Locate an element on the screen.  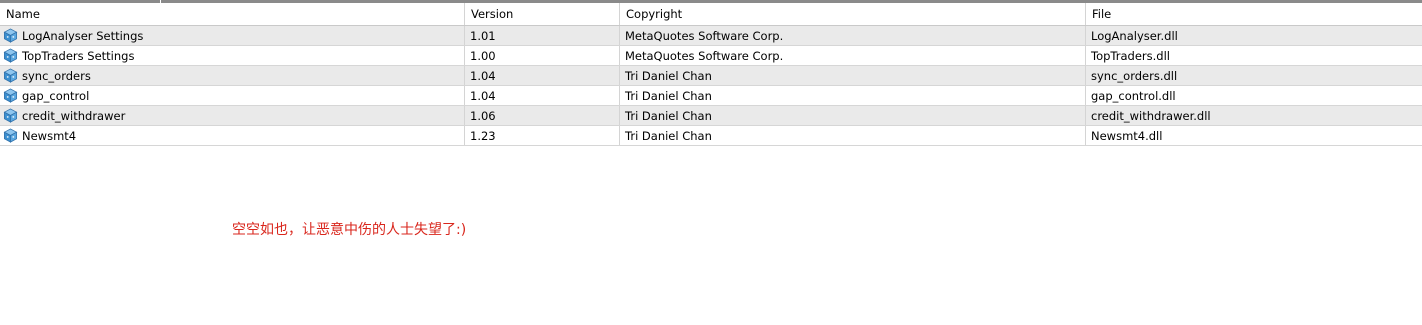
cell-file: Newsmt4.dll is located at coordinates (1127, 136).